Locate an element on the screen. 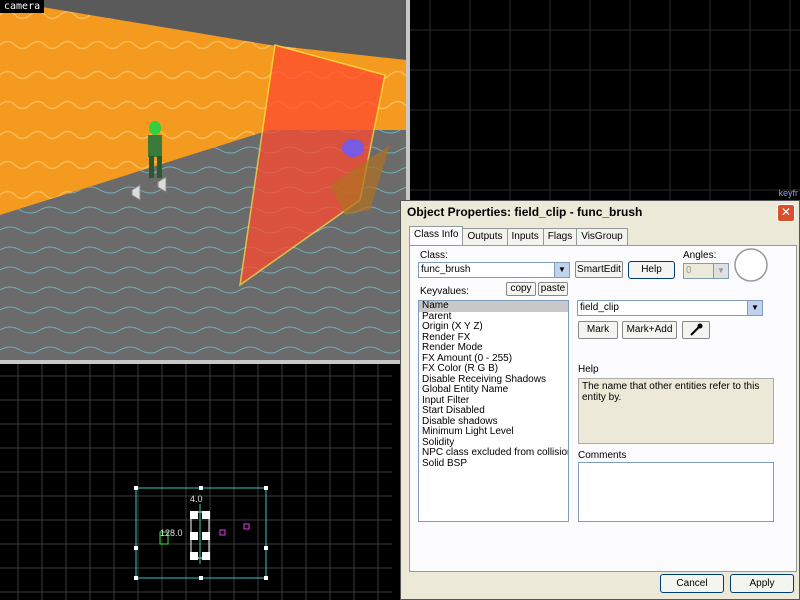  angles-dial is located at coordinates (751, 265).